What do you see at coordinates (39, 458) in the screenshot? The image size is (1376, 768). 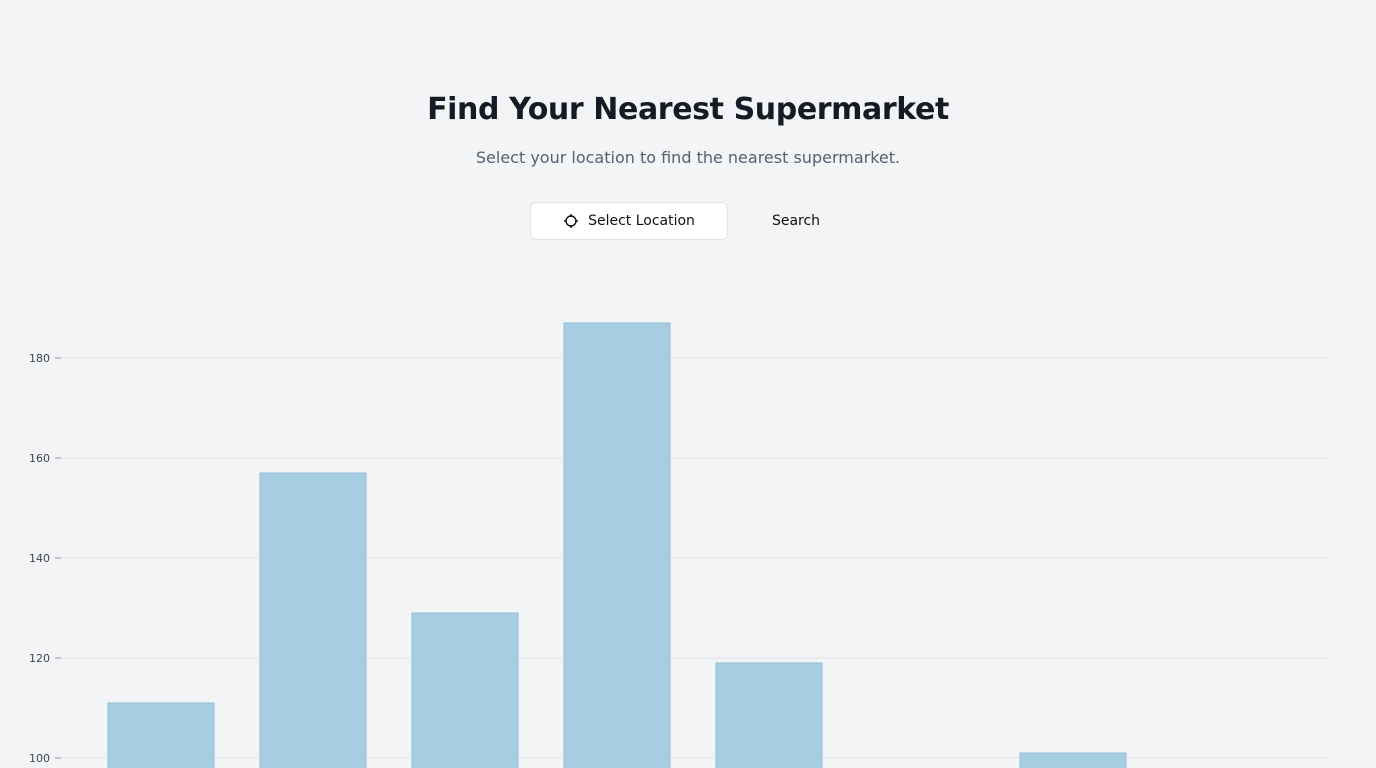 I see `y-tick-label: 160` at bounding box center [39, 458].